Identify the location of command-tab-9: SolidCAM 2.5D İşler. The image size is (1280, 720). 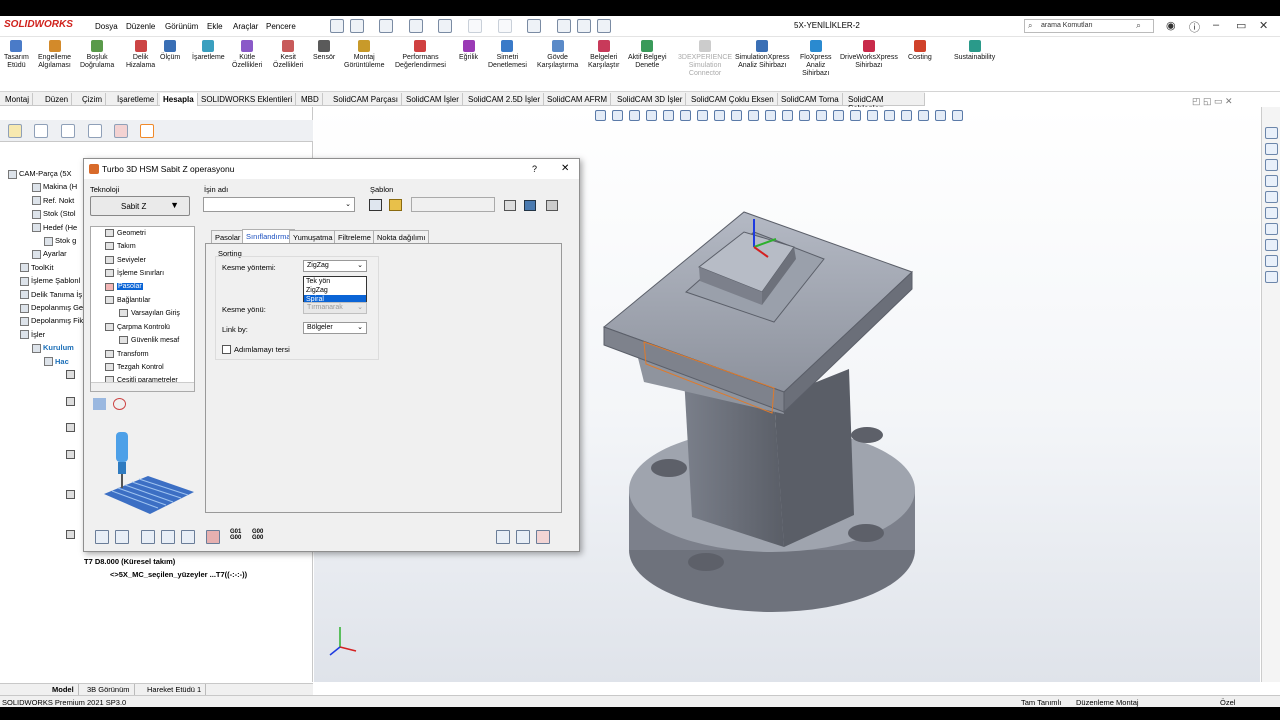
(505, 99).